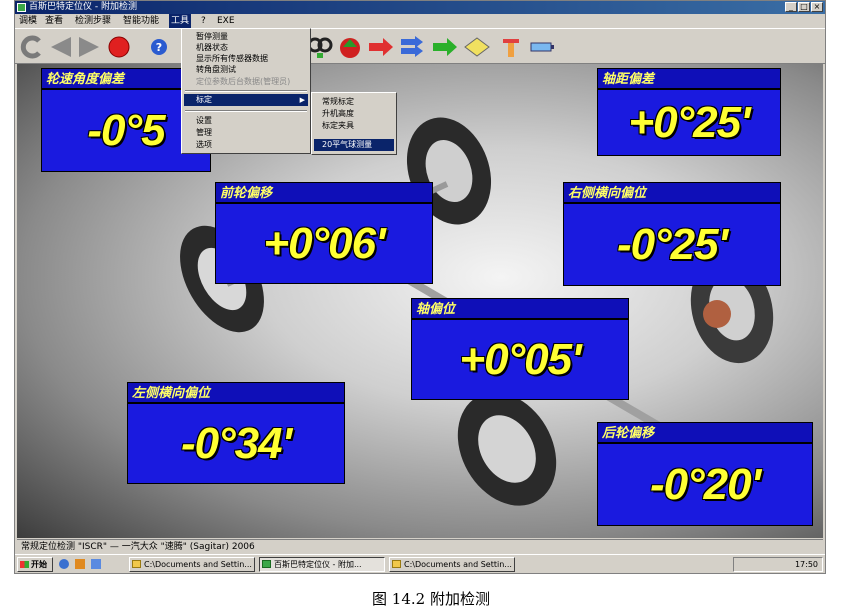  Describe the element at coordinates (236, 443) in the screenshot. I see `left-lateral-value: -0°34'` at that location.